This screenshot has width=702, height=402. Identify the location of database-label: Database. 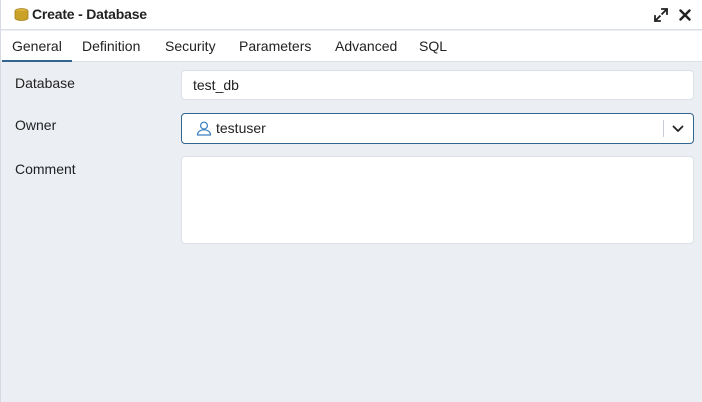
(45, 83).